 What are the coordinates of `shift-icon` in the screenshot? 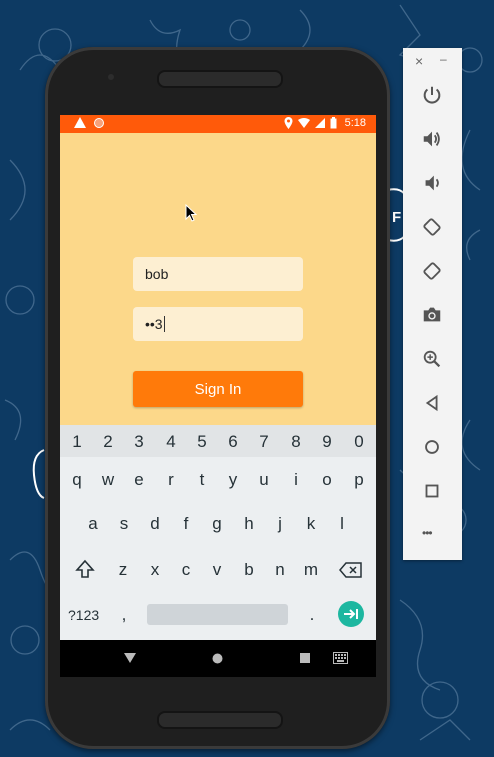 It's located at (85, 569).